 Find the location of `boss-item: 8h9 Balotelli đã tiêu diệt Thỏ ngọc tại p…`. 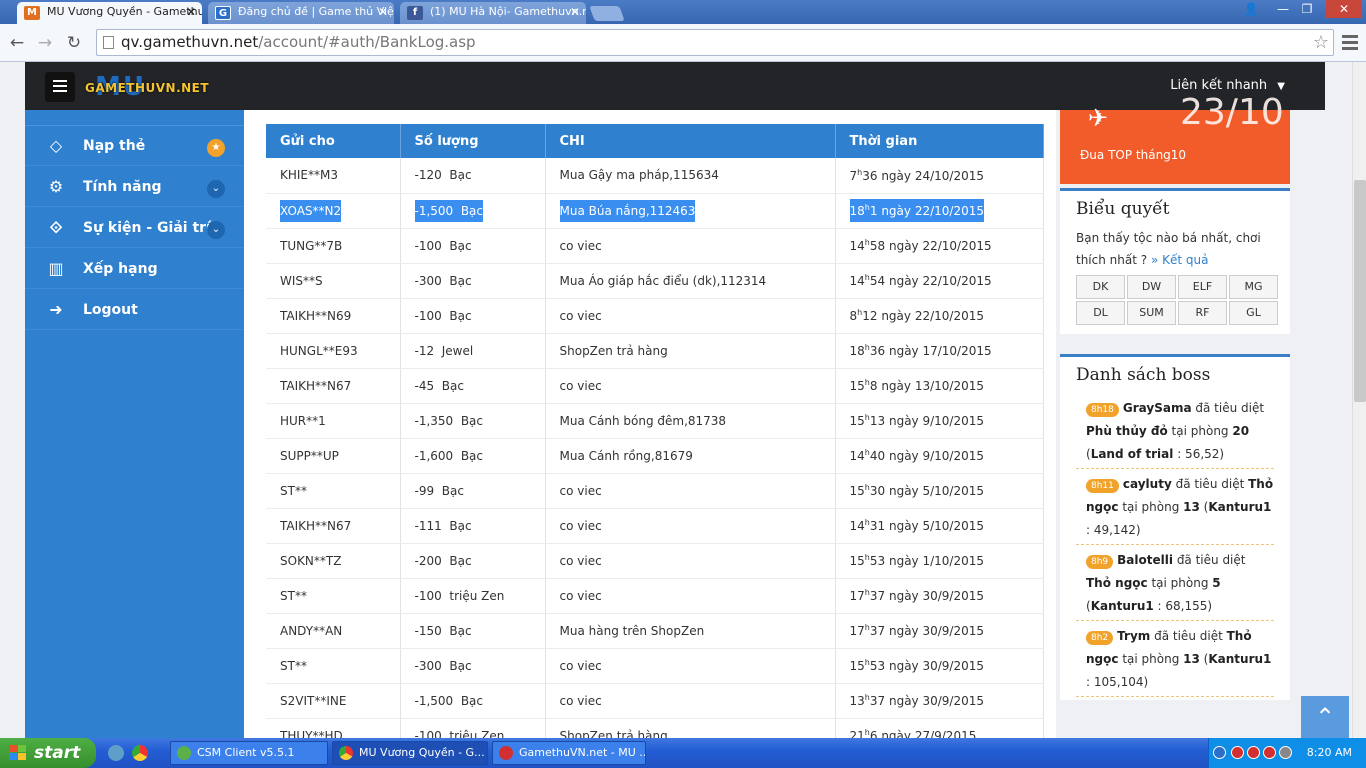

boss-item: 8h9 Balotelli đã tiêu diệt Thỏ ngọc tại p… is located at coordinates (1175, 583).